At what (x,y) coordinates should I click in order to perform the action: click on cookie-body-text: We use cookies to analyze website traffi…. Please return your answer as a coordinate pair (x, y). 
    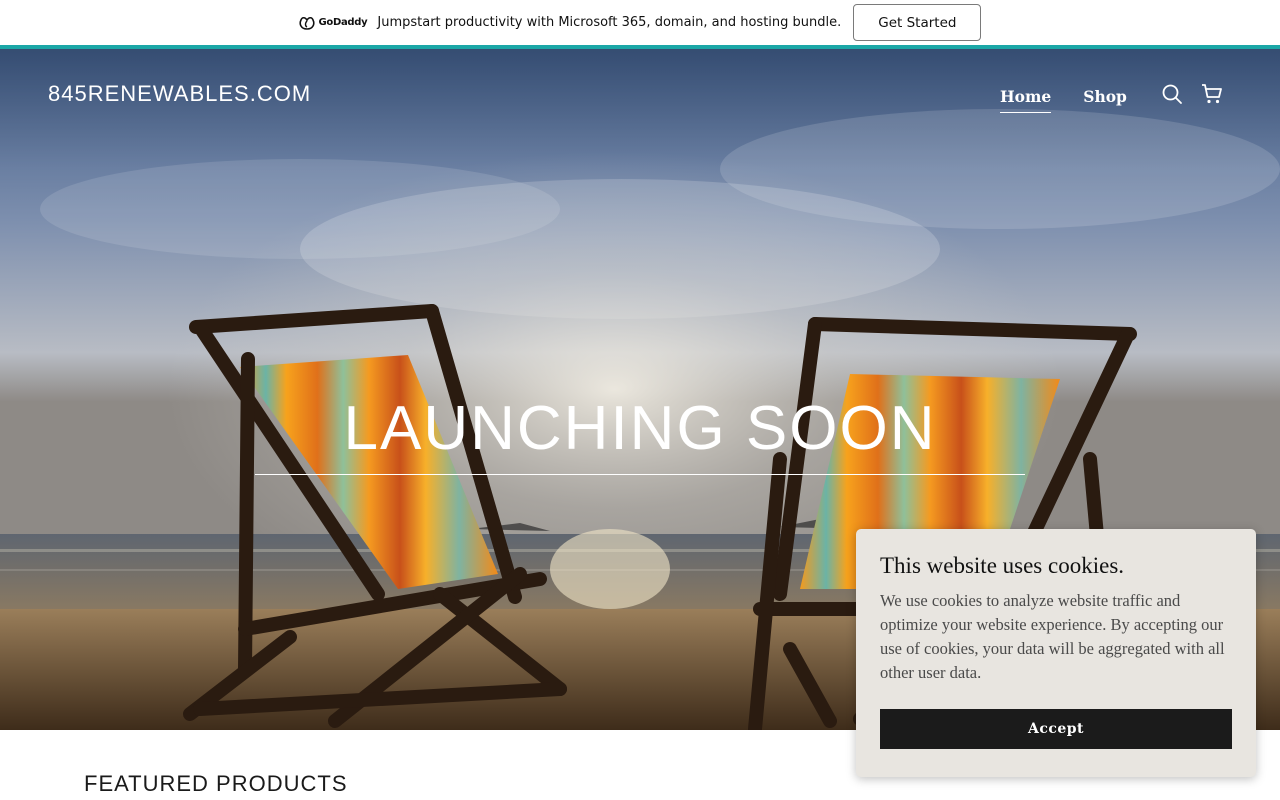
    Looking at the image, I should click on (1052, 636).